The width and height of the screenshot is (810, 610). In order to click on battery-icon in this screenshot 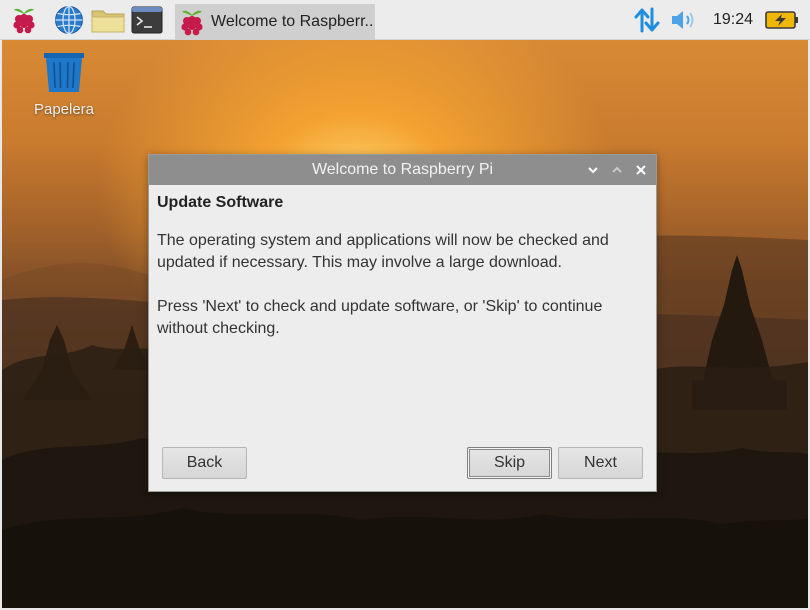, I will do `click(782, 20)`.